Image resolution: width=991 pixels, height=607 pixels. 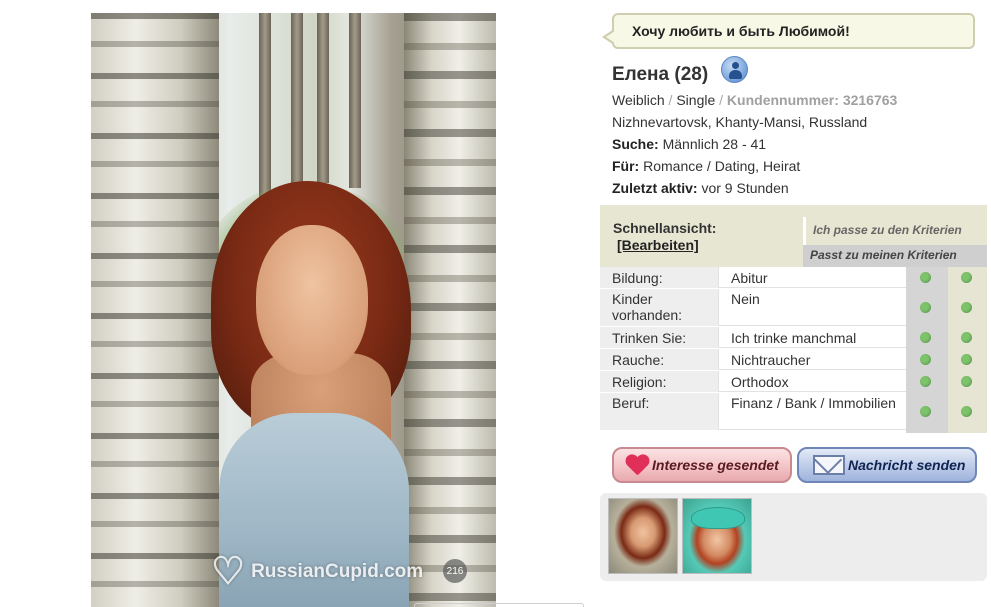 I want to click on photo-count-badge: 216, so click(x=455, y=571).